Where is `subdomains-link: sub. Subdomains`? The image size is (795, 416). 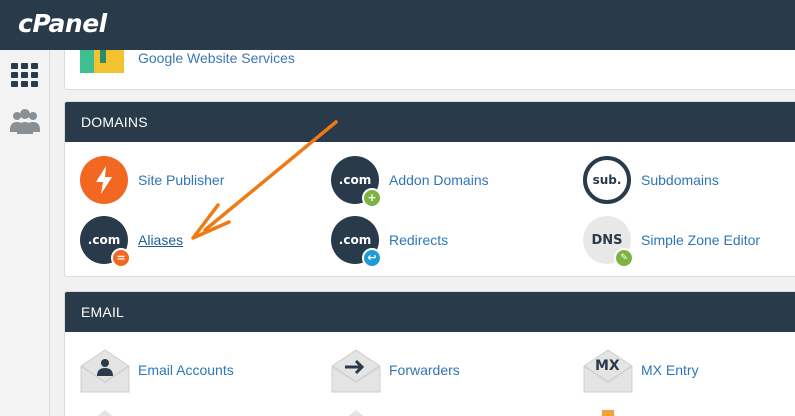
subdomains-link: sub. Subdomains is located at coordinates (688, 181).